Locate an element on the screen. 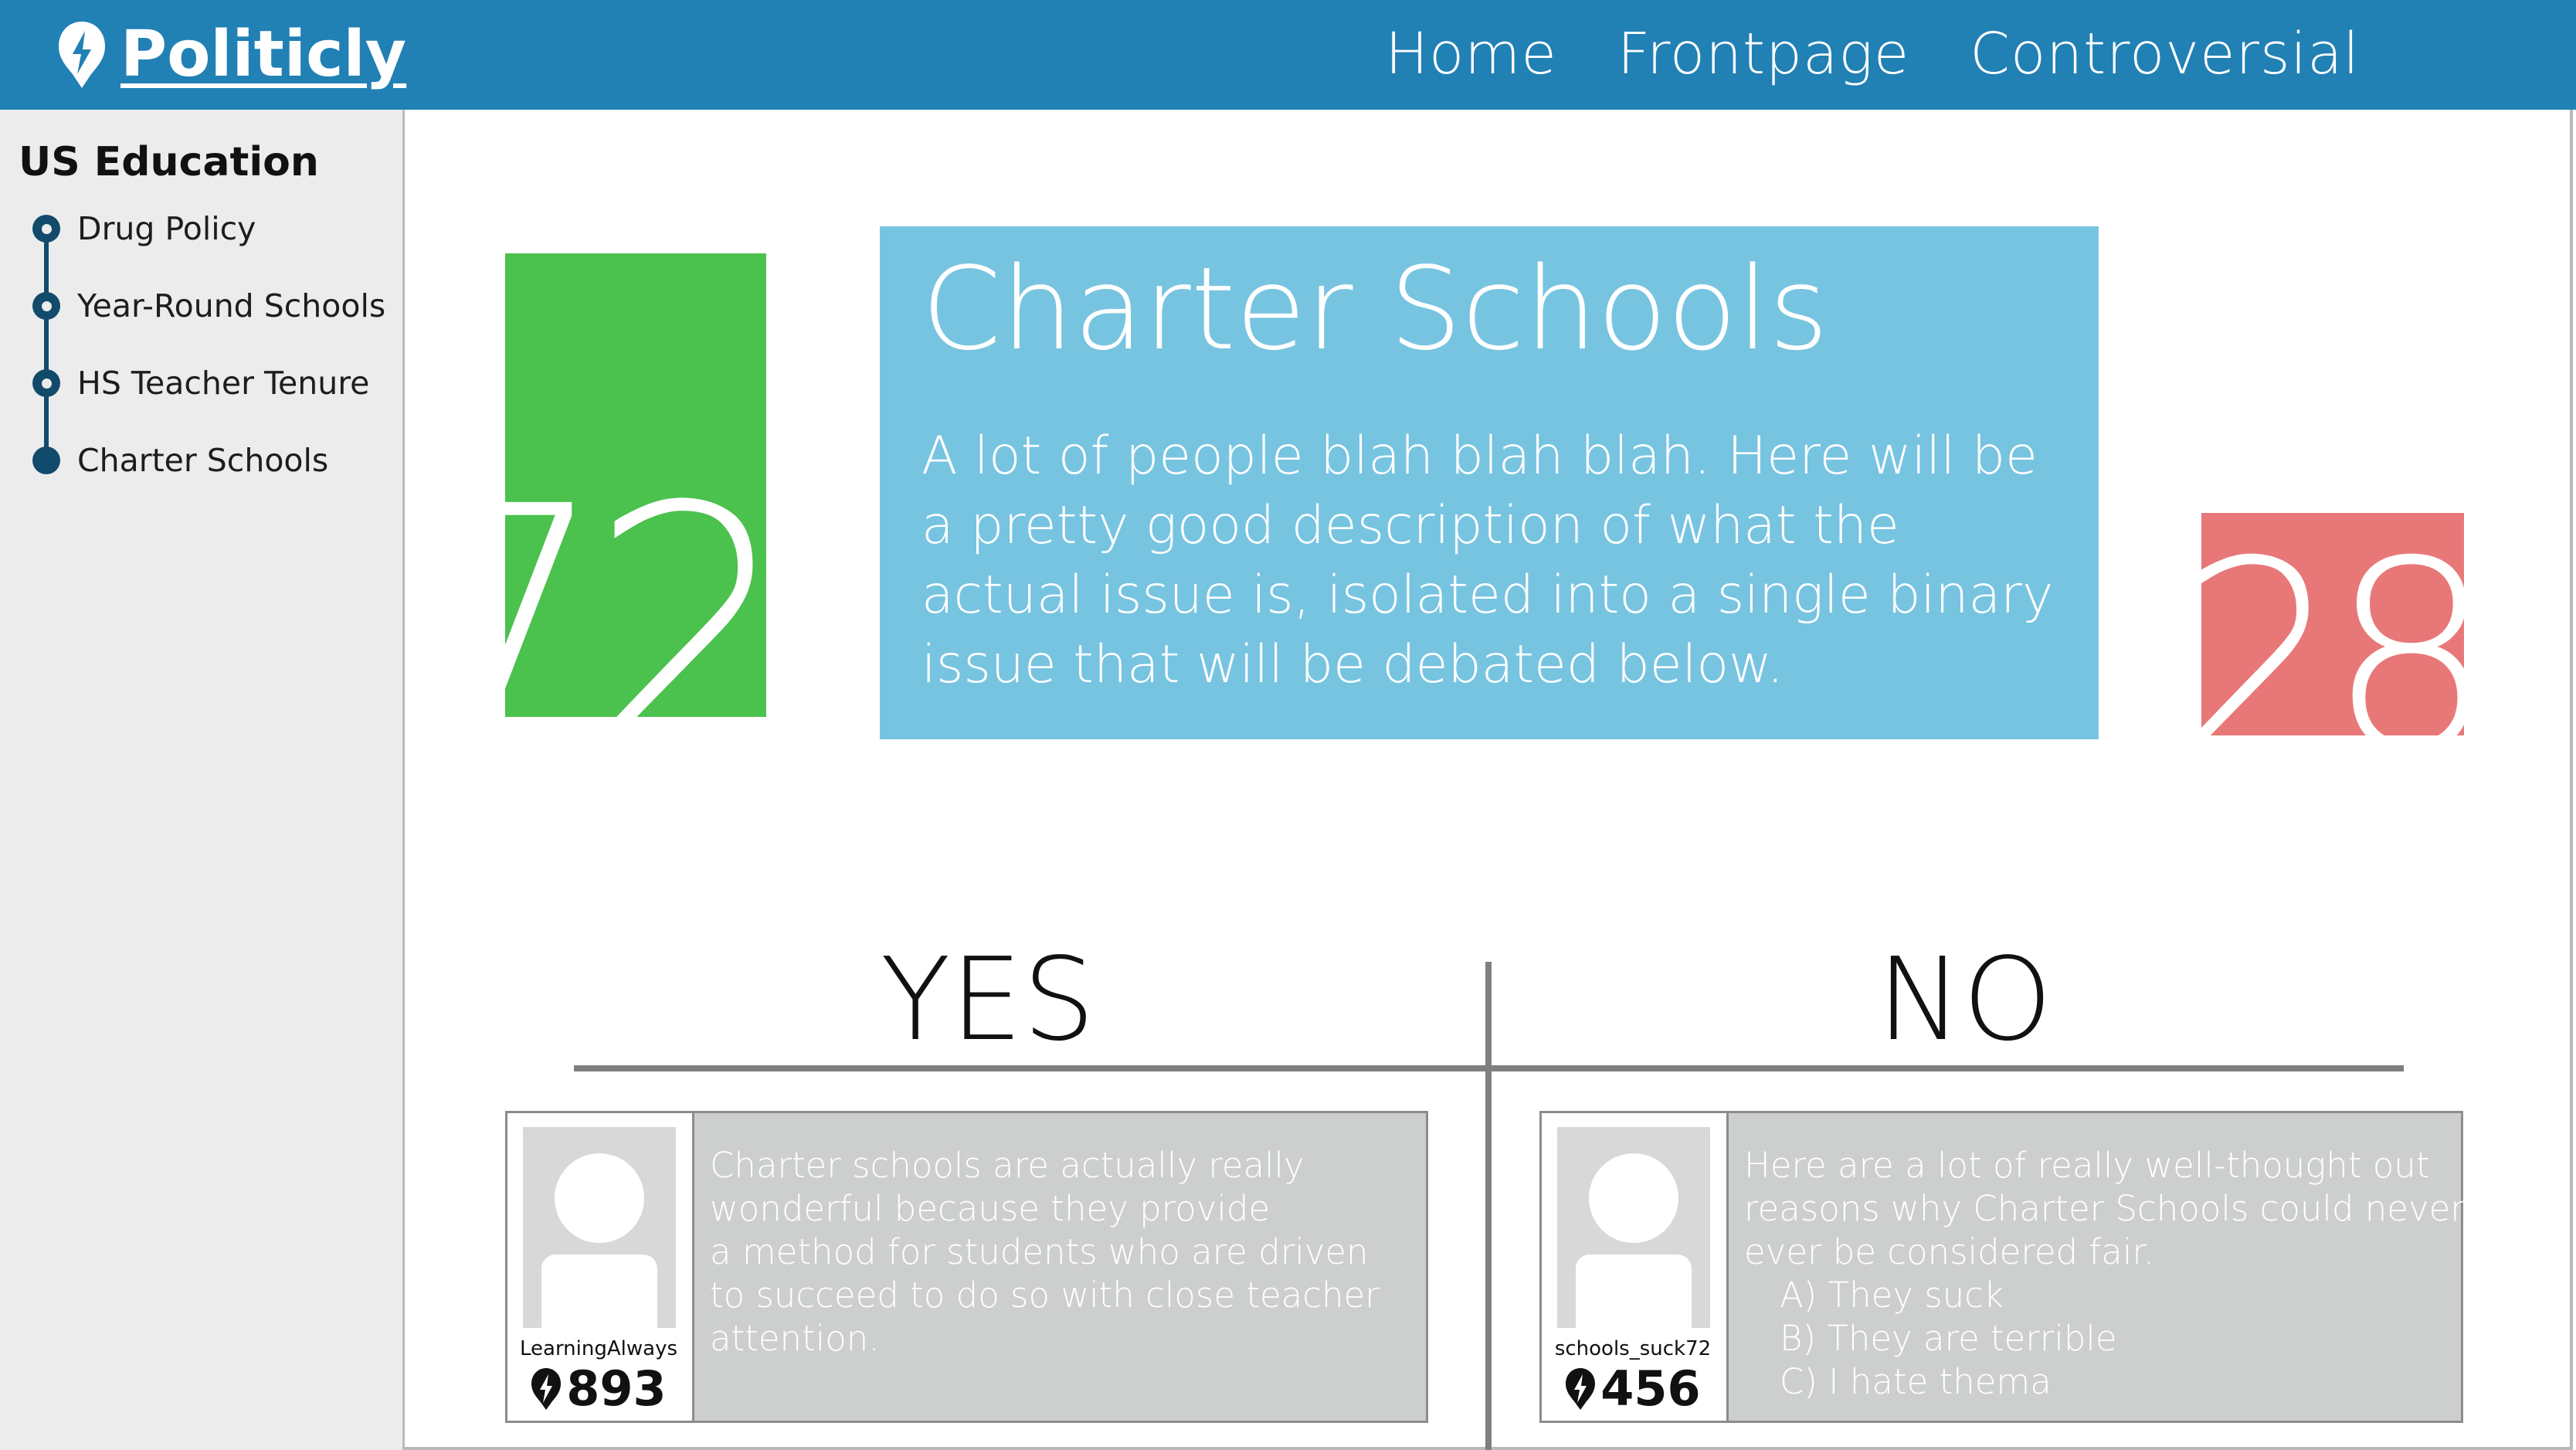 Image resolution: width=2576 pixels, height=1450 pixels. argument-line: reasons why Charter Schools could never is located at coordinates (2104, 1208).